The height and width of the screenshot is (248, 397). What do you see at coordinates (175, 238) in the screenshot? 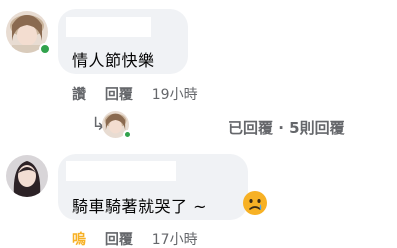
I see `comment-time: 17小時` at bounding box center [175, 238].